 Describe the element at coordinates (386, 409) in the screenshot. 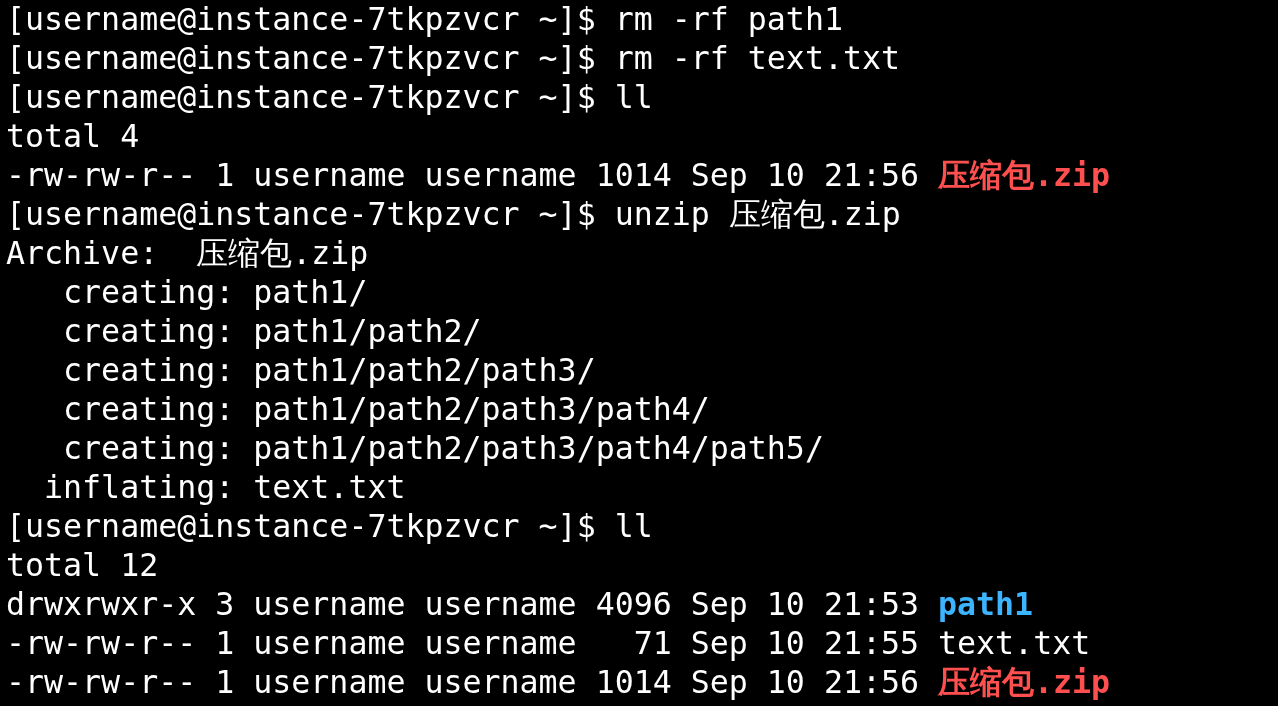

I see `terminal-text: creating: path1/path2/path3/path4/` at that location.